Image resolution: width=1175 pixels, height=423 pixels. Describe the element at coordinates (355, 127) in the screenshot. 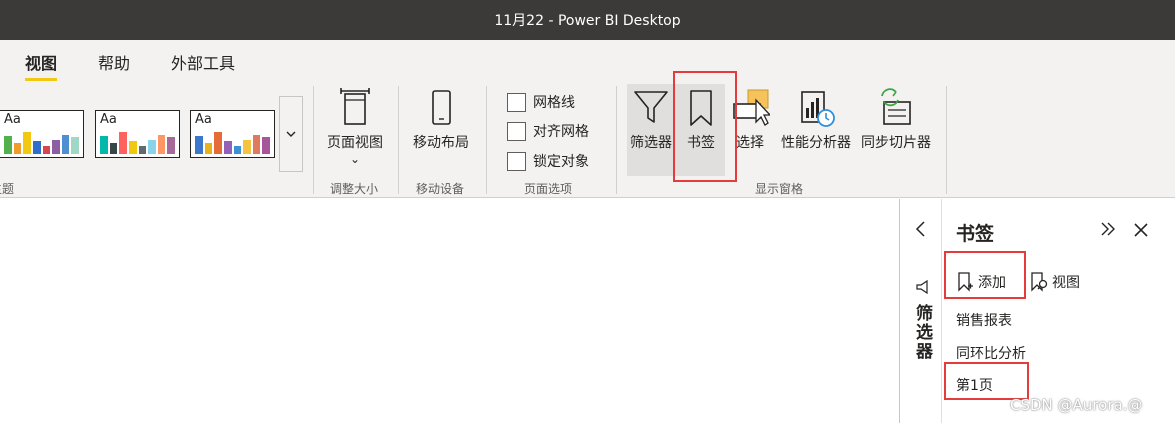

I see `page-view-button: 页面视图 ⌄` at that location.